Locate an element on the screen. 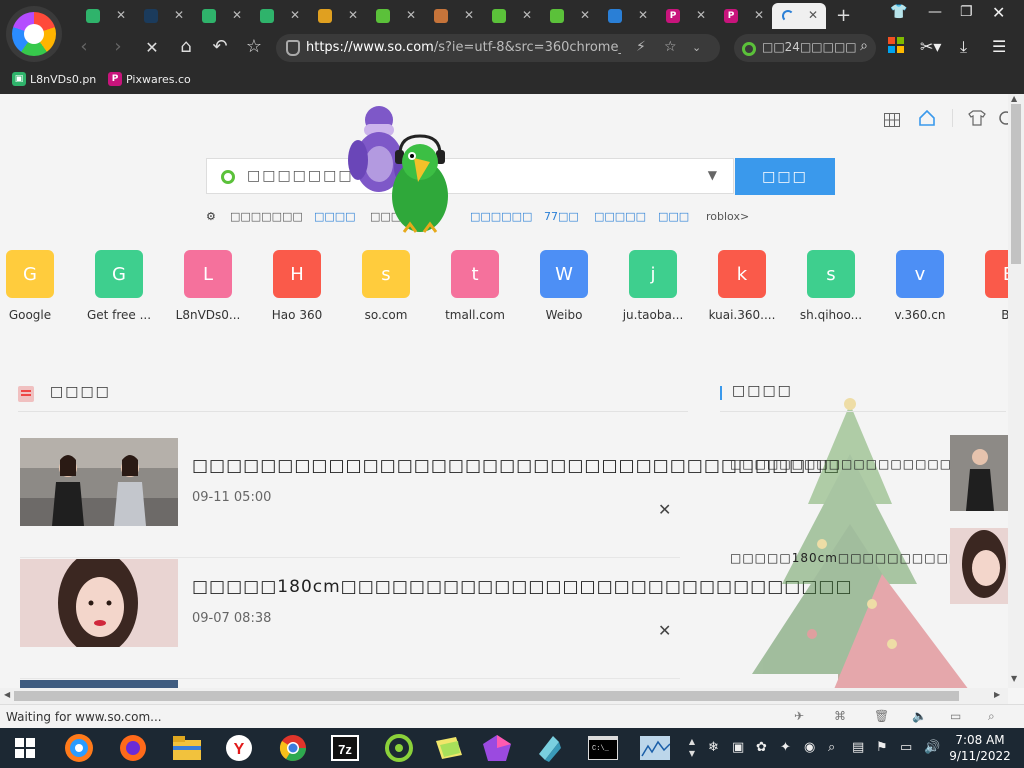  tray-app-icon: ◉ is located at coordinates (809, 747).